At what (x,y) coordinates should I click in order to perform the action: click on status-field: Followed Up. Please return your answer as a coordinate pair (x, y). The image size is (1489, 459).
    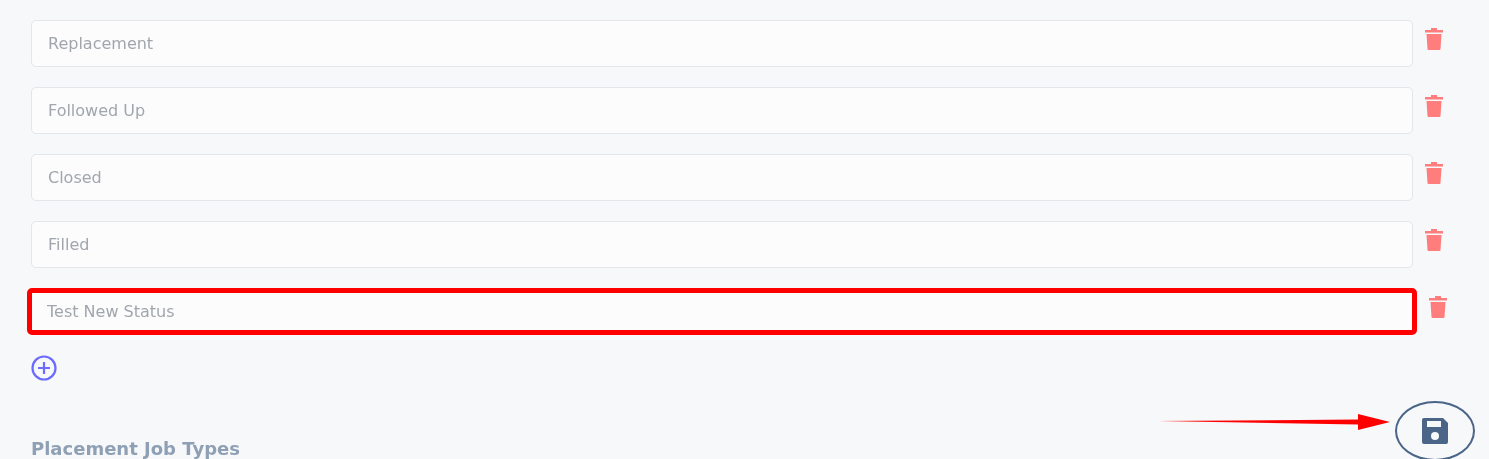
    Looking at the image, I should click on (722, 110).